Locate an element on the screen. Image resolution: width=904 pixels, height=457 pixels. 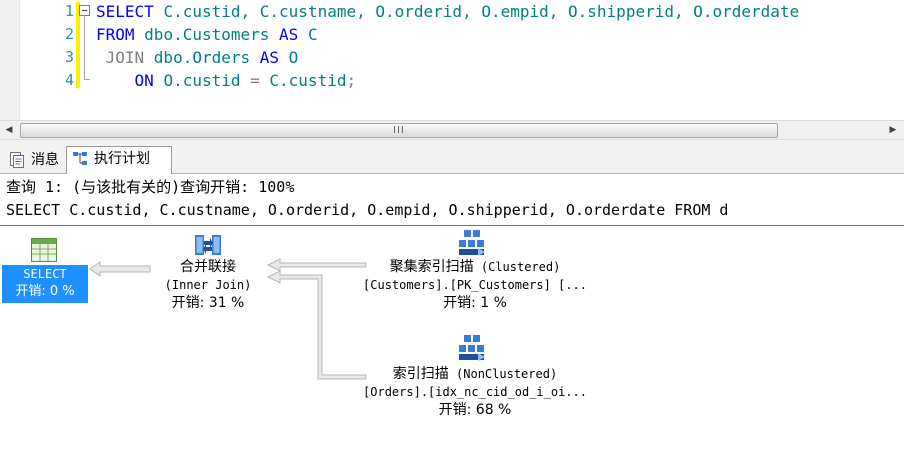
query-cost-line: 查询 1: (与该批有关的)查询开销: 100% is located at coordinates (150, 187).